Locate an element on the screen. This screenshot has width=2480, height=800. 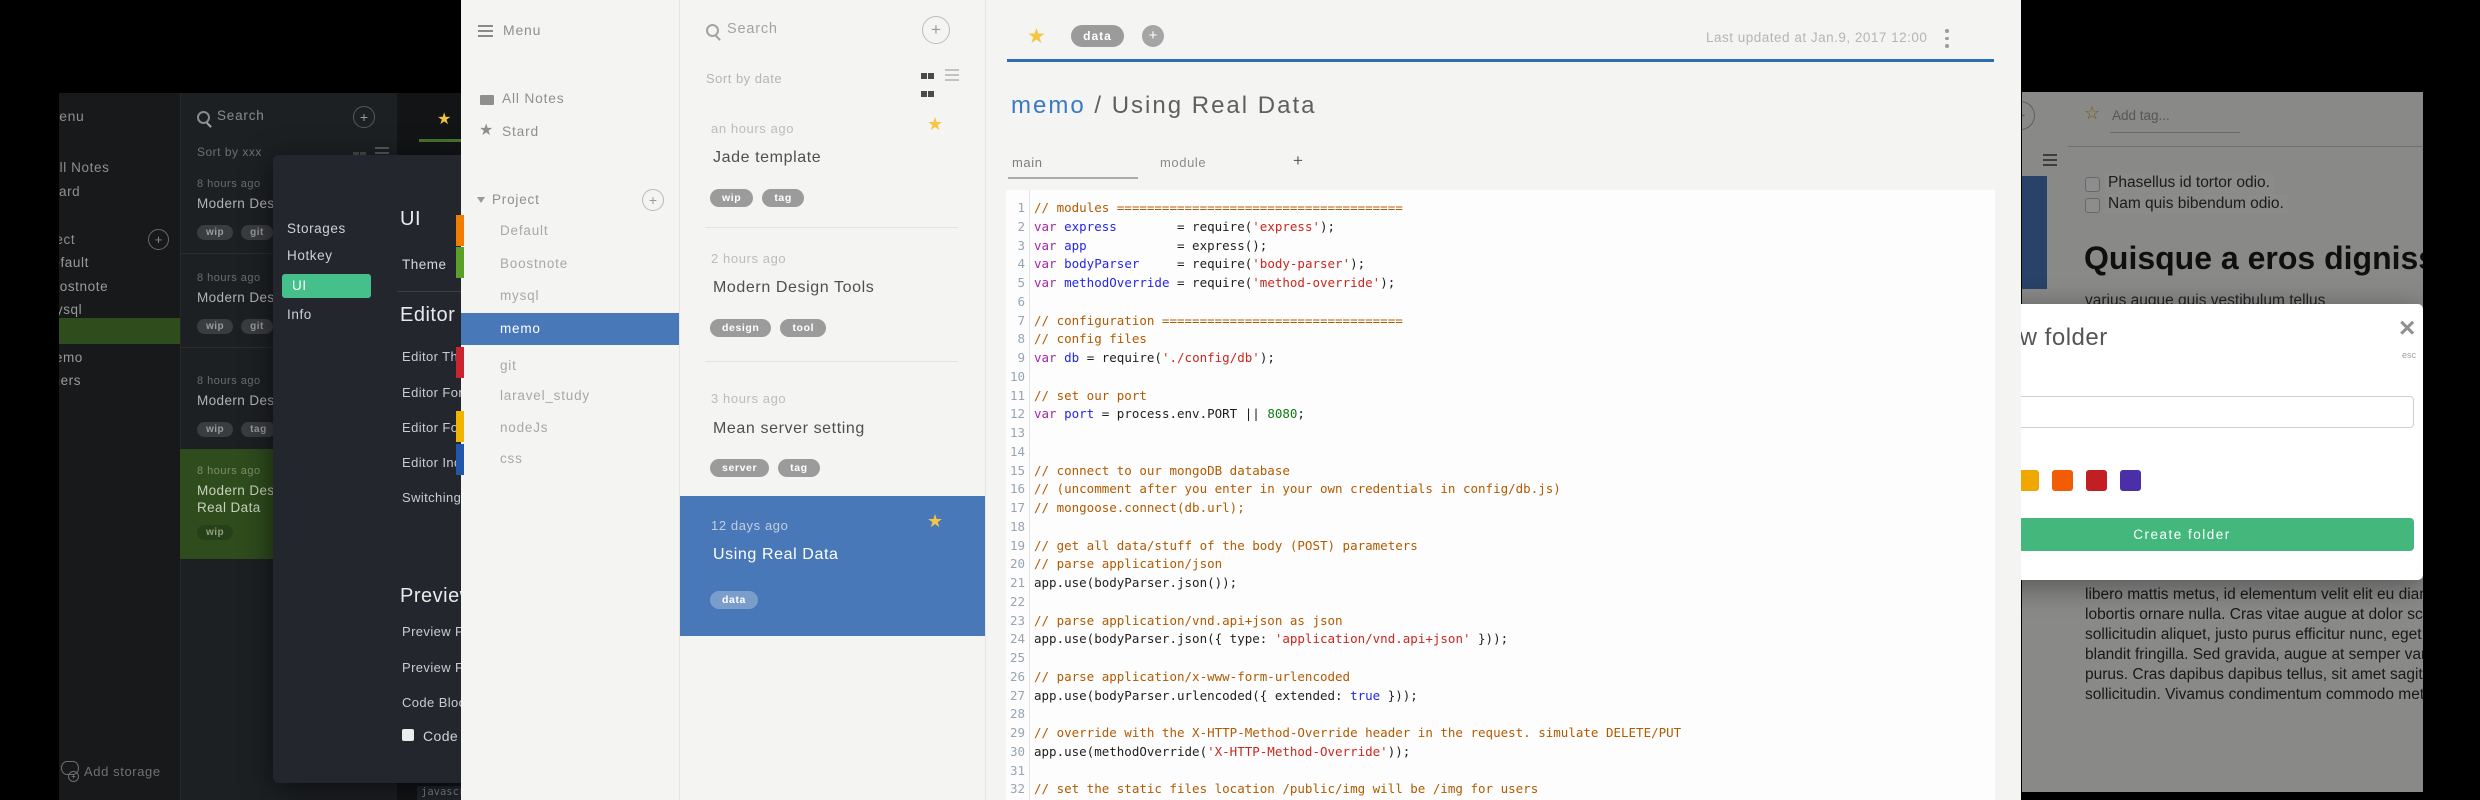
dark-sidebar-item-all-notes: All Notes is located at coordinates (84, 167).